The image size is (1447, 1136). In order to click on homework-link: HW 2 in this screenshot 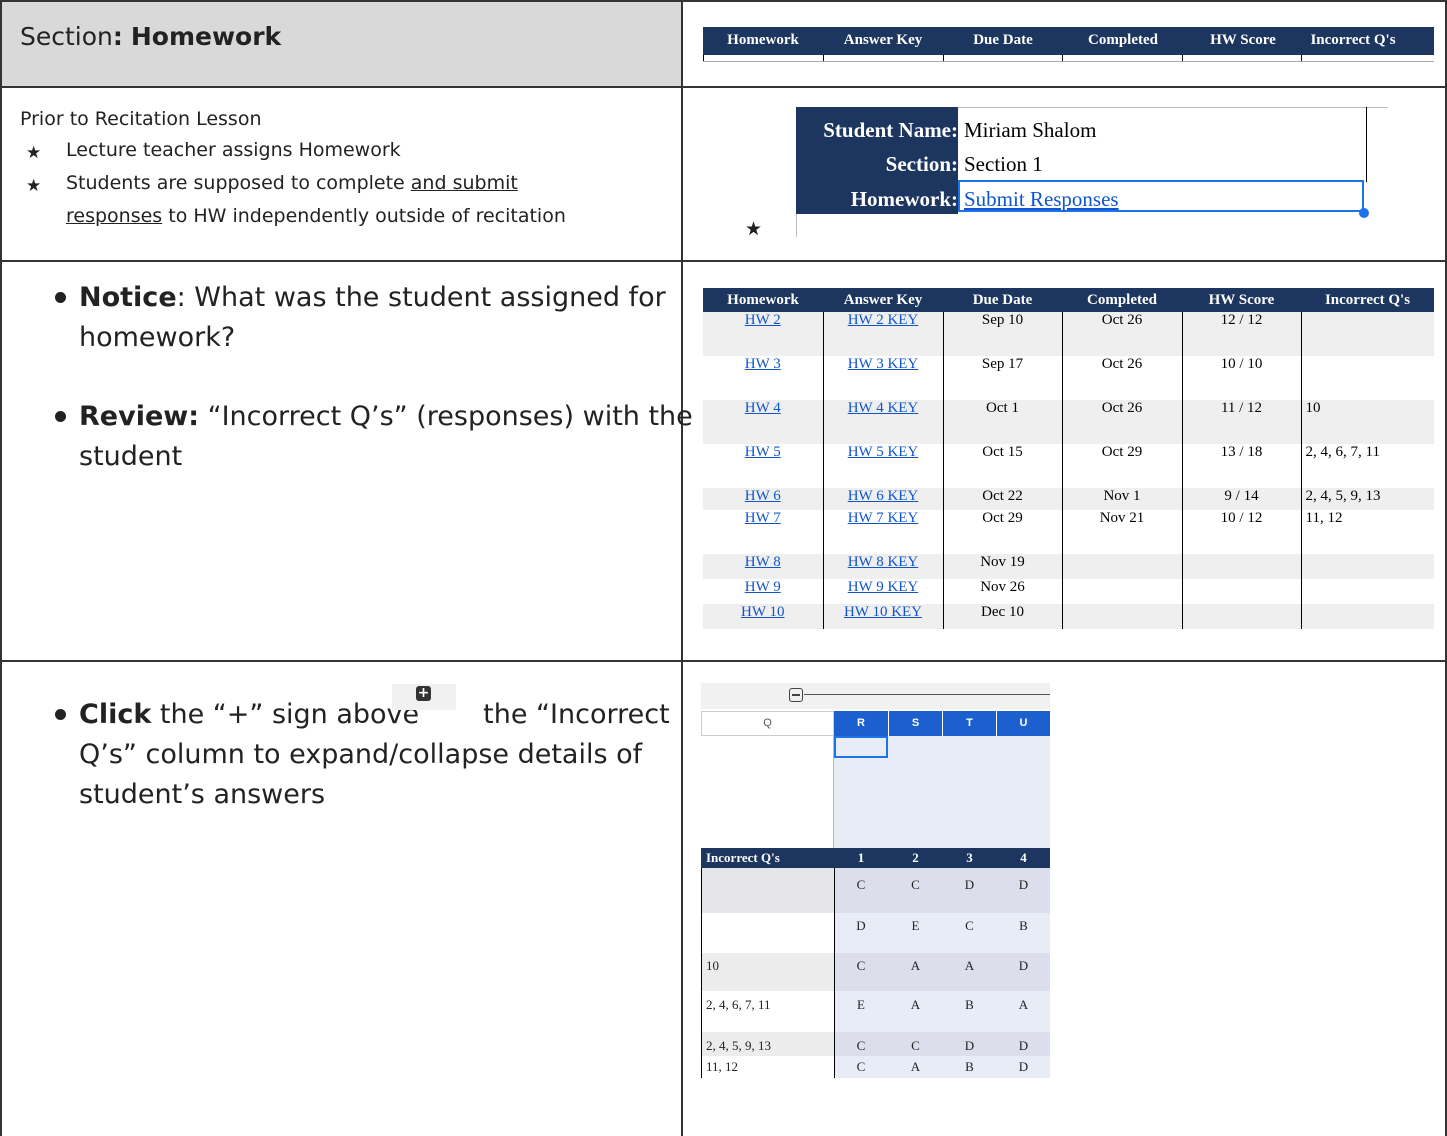, I will do `click(763, 320)`.